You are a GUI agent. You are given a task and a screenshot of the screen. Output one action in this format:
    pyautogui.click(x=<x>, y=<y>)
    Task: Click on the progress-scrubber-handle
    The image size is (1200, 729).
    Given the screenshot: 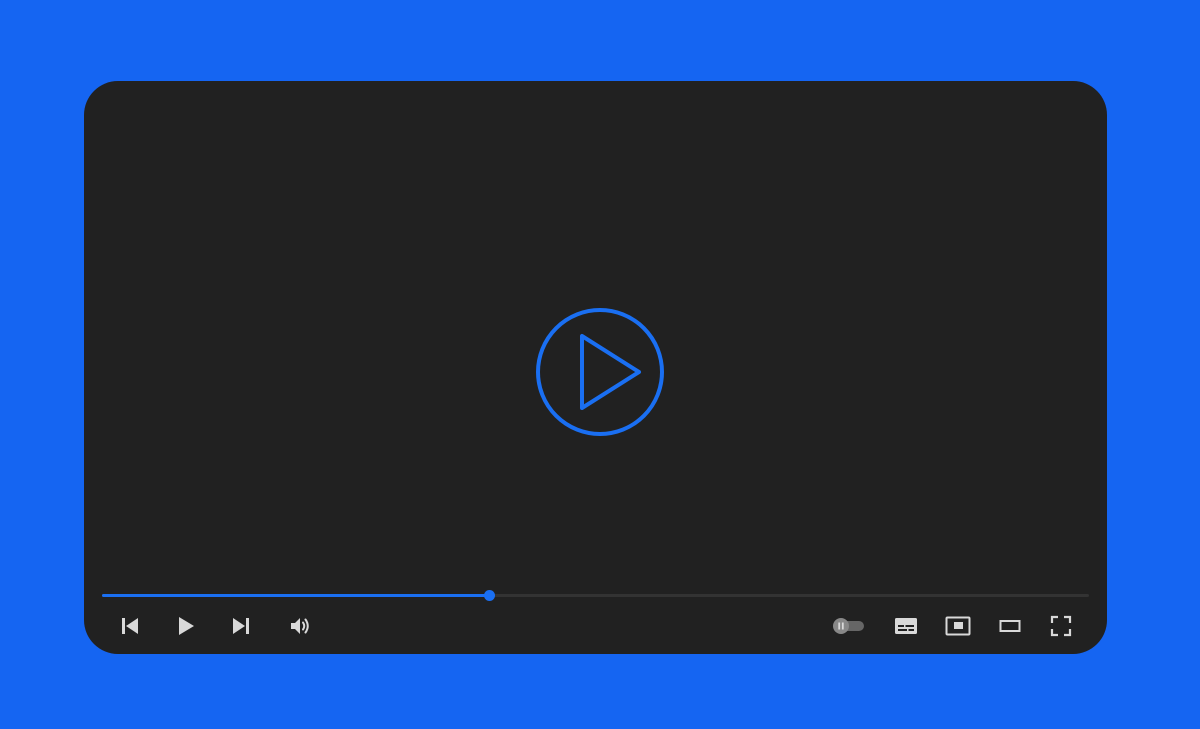 What is the action you would take?
    pyautogui.click(x=489, y=595)
    